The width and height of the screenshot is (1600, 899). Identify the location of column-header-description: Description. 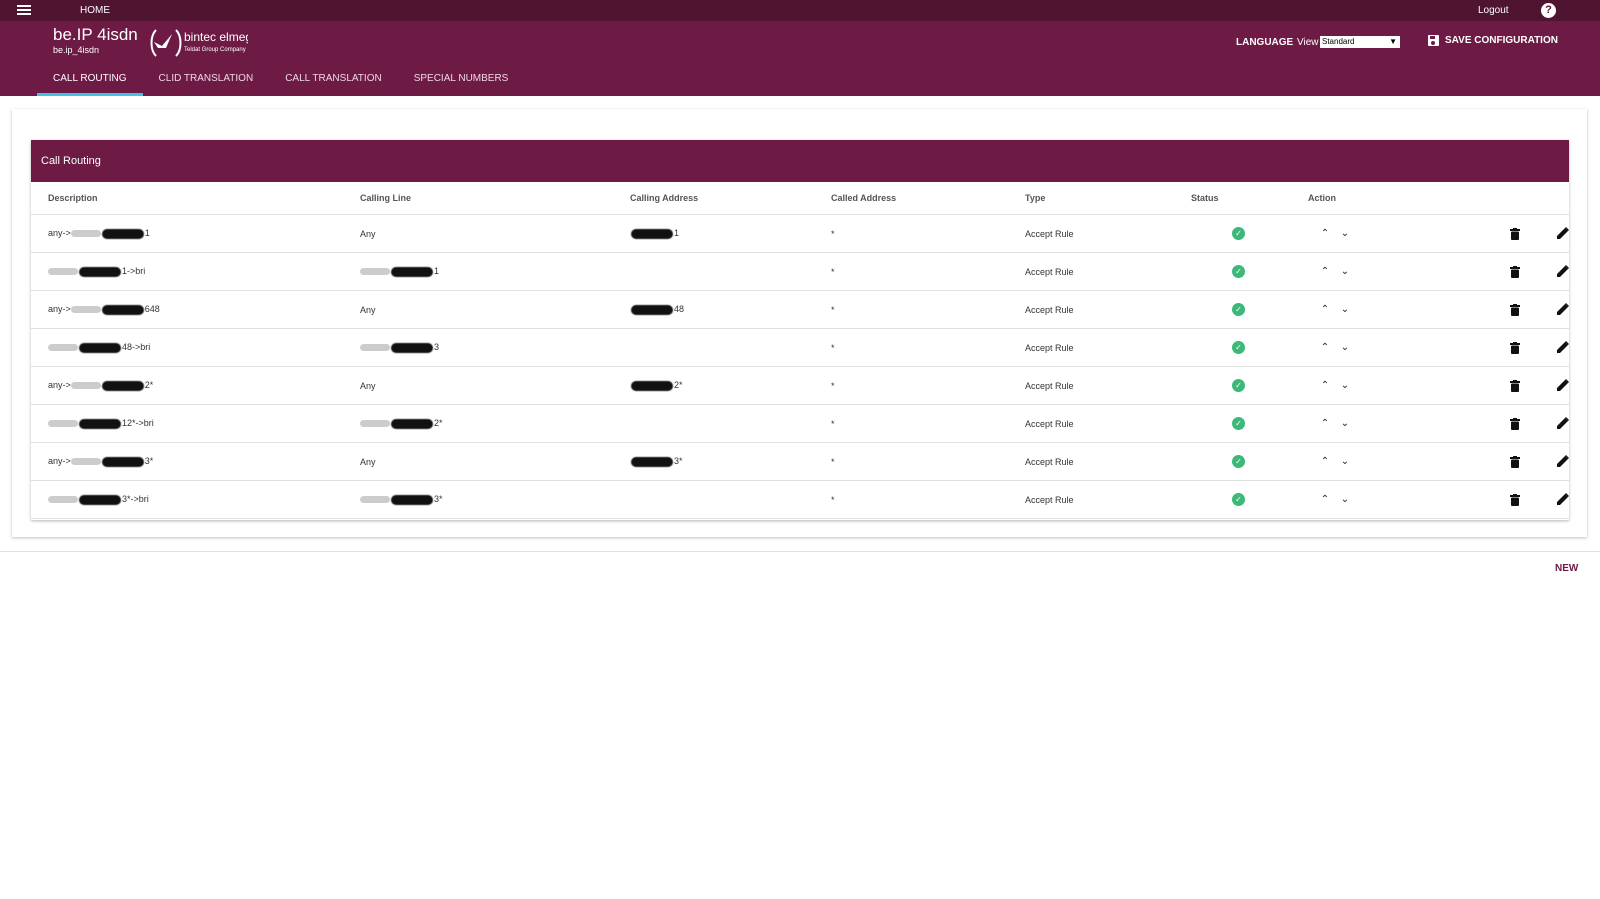
(195, 198).